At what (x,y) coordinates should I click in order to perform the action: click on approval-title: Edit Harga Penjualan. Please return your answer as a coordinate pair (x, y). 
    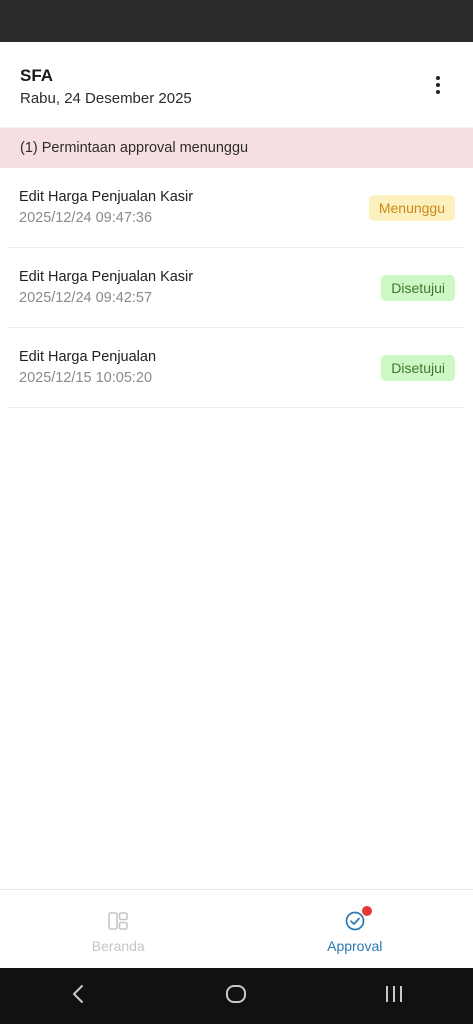
    Looking at the image, I should click on (88, 357).